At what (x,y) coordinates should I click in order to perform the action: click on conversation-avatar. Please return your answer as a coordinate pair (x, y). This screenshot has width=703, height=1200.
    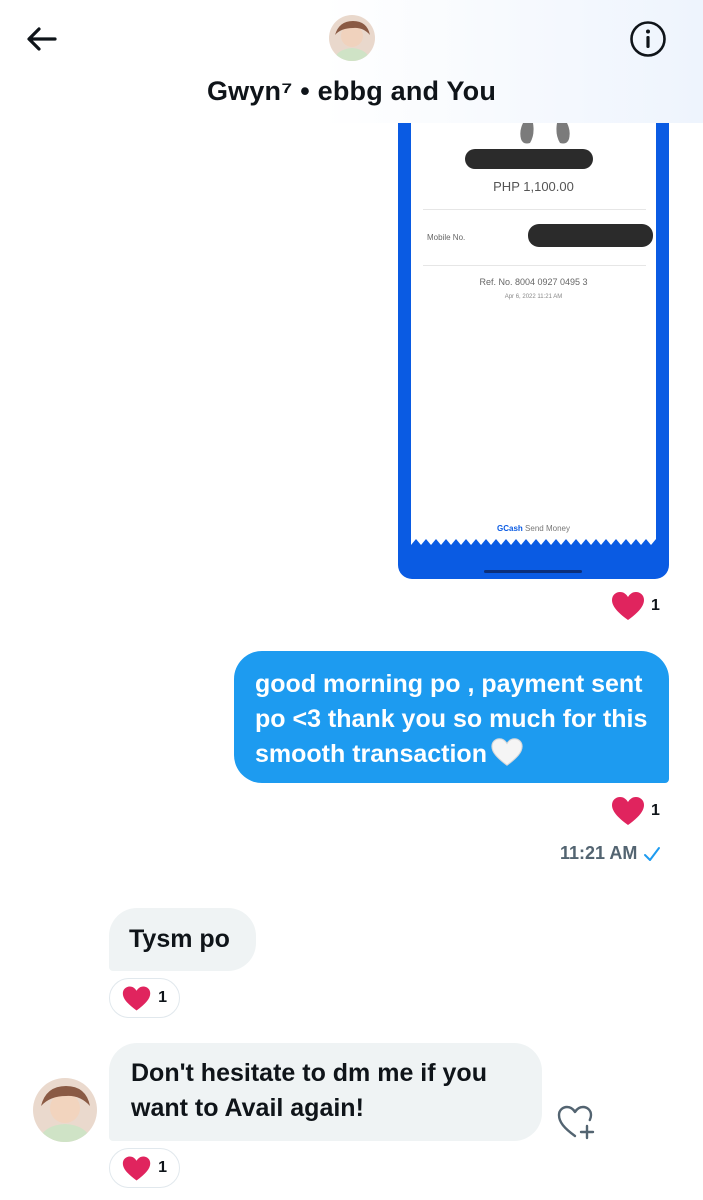
    Looking at the image, I should click on (352, 38).